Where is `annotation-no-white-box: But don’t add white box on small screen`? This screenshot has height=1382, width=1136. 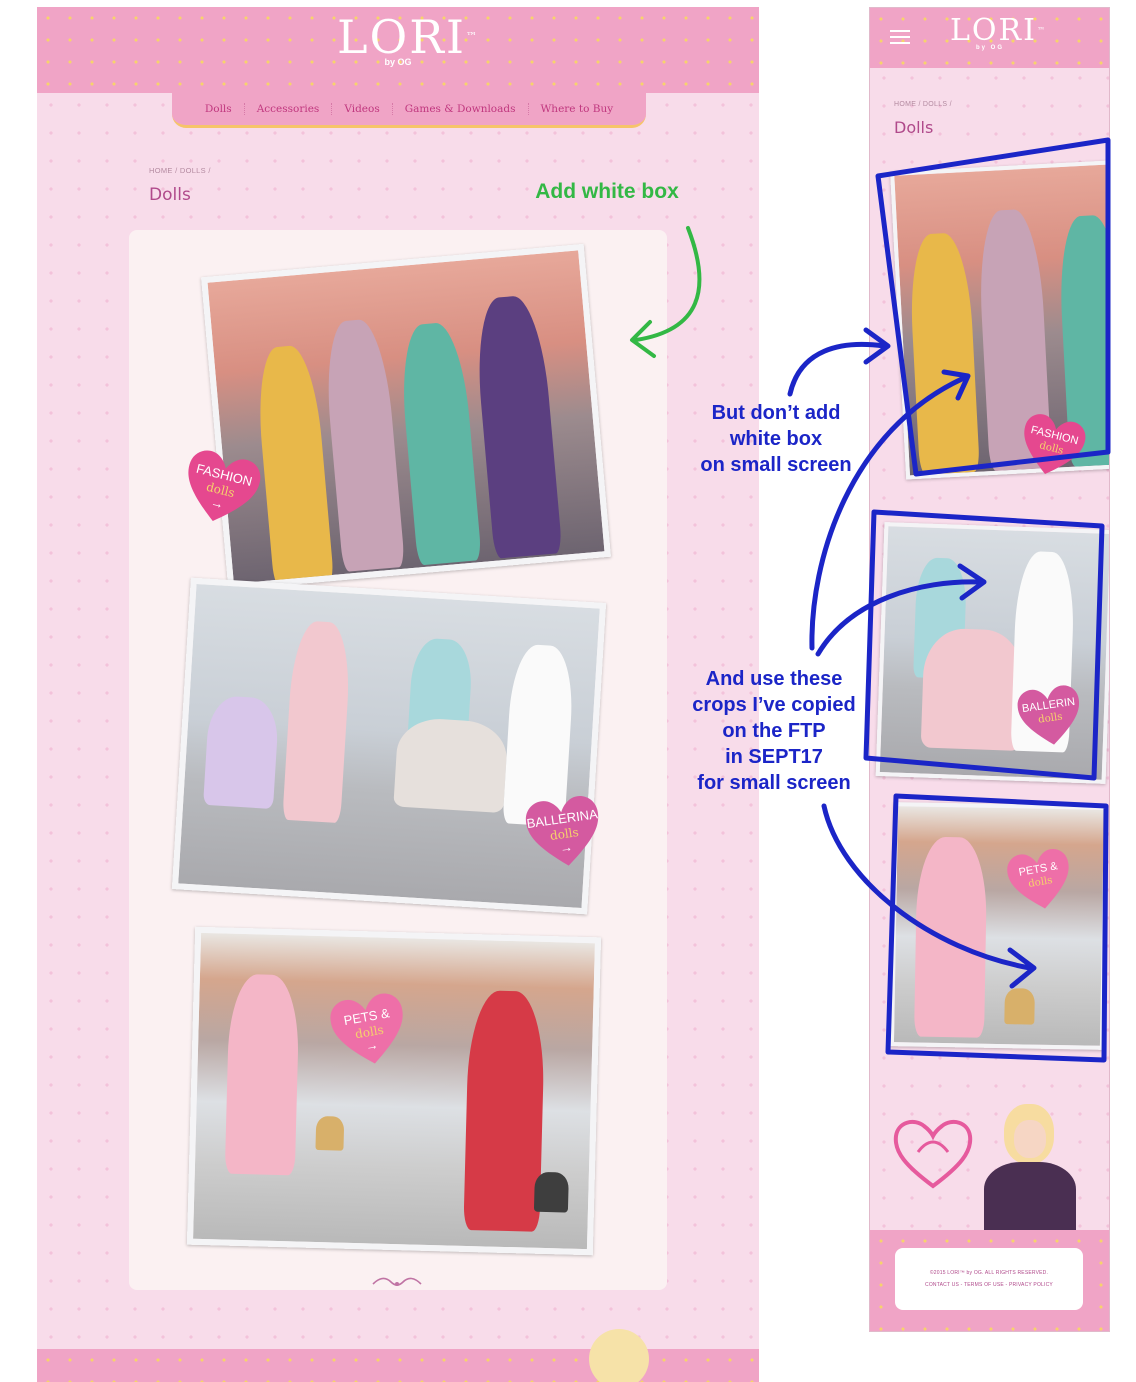
annotation-no-white-box: But don’t add white box on small screen is located at coordinates (776, 439).